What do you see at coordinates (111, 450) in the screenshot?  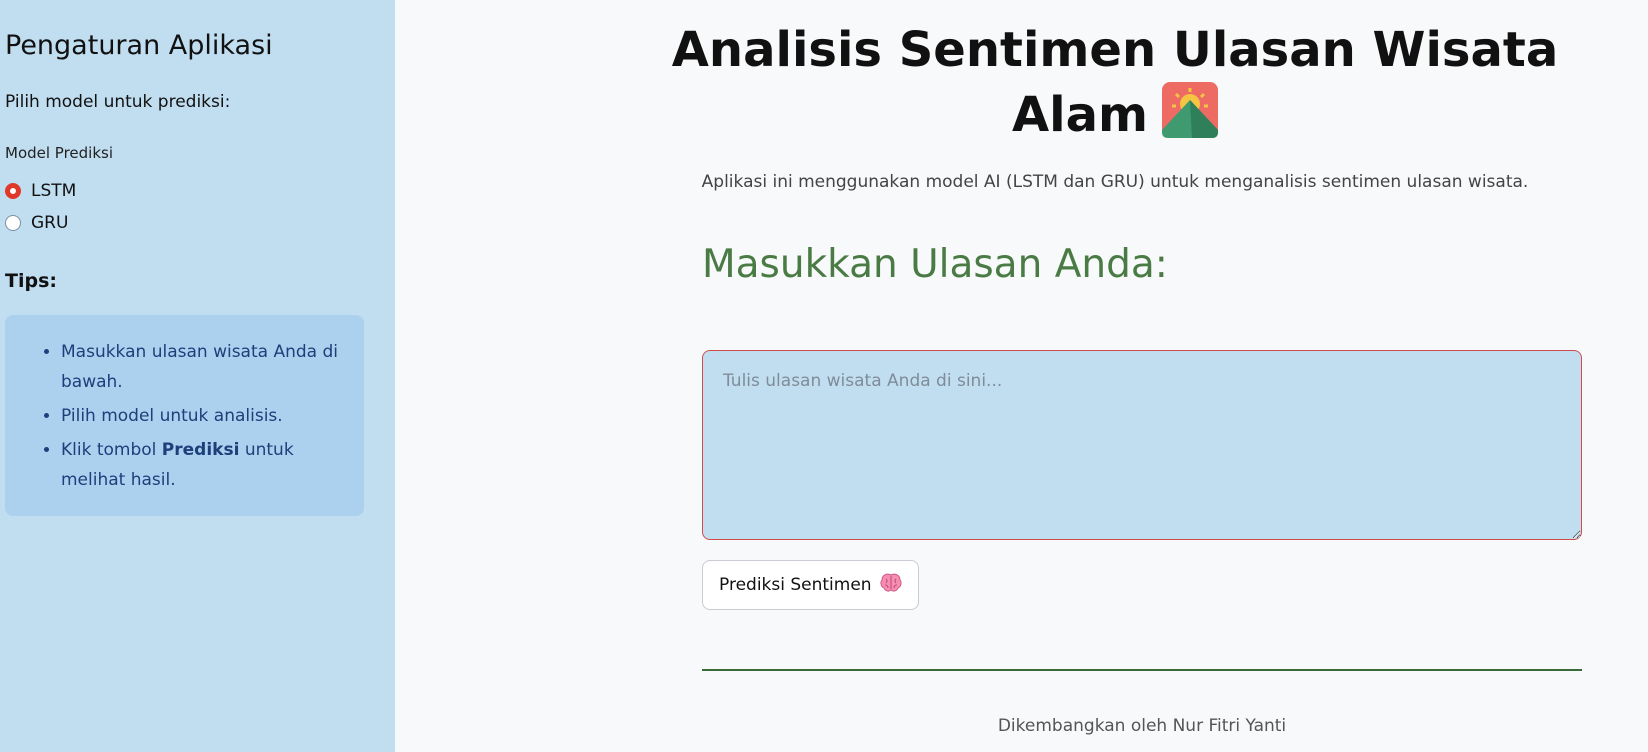 I see `tip-text: Klik tombol` at bounding box center [111, 450].